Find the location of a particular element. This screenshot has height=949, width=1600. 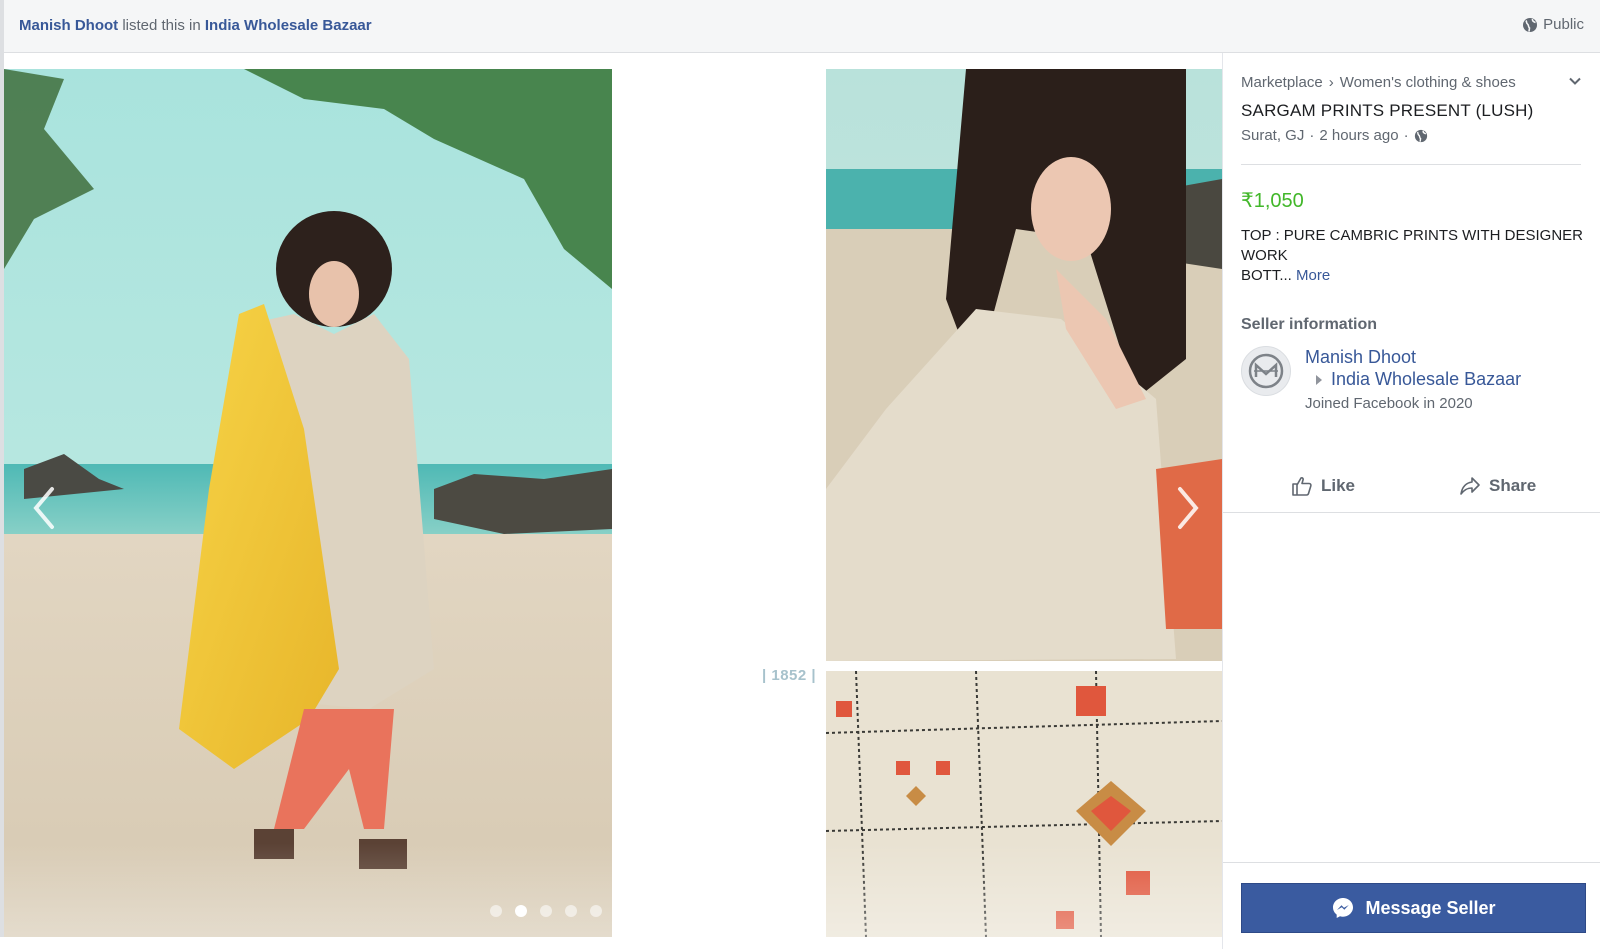

listing-time: 2 hours ago is located at coordinates (1358, 135).